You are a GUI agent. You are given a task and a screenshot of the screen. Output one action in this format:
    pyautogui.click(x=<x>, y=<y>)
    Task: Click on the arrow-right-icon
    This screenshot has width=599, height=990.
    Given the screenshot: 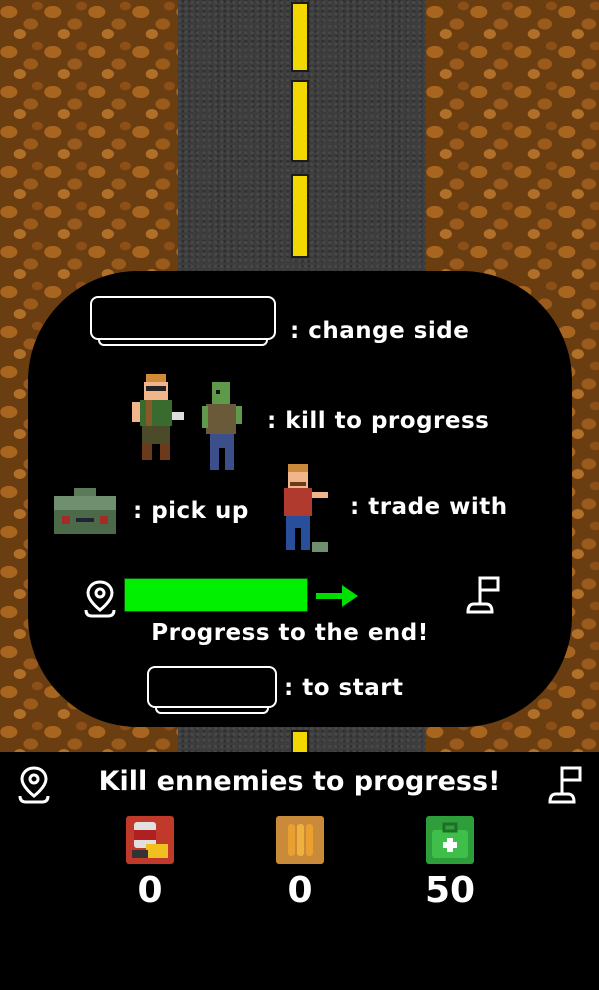 What is the action you would take?
    pyautogui.click(x=337, y=596)
    